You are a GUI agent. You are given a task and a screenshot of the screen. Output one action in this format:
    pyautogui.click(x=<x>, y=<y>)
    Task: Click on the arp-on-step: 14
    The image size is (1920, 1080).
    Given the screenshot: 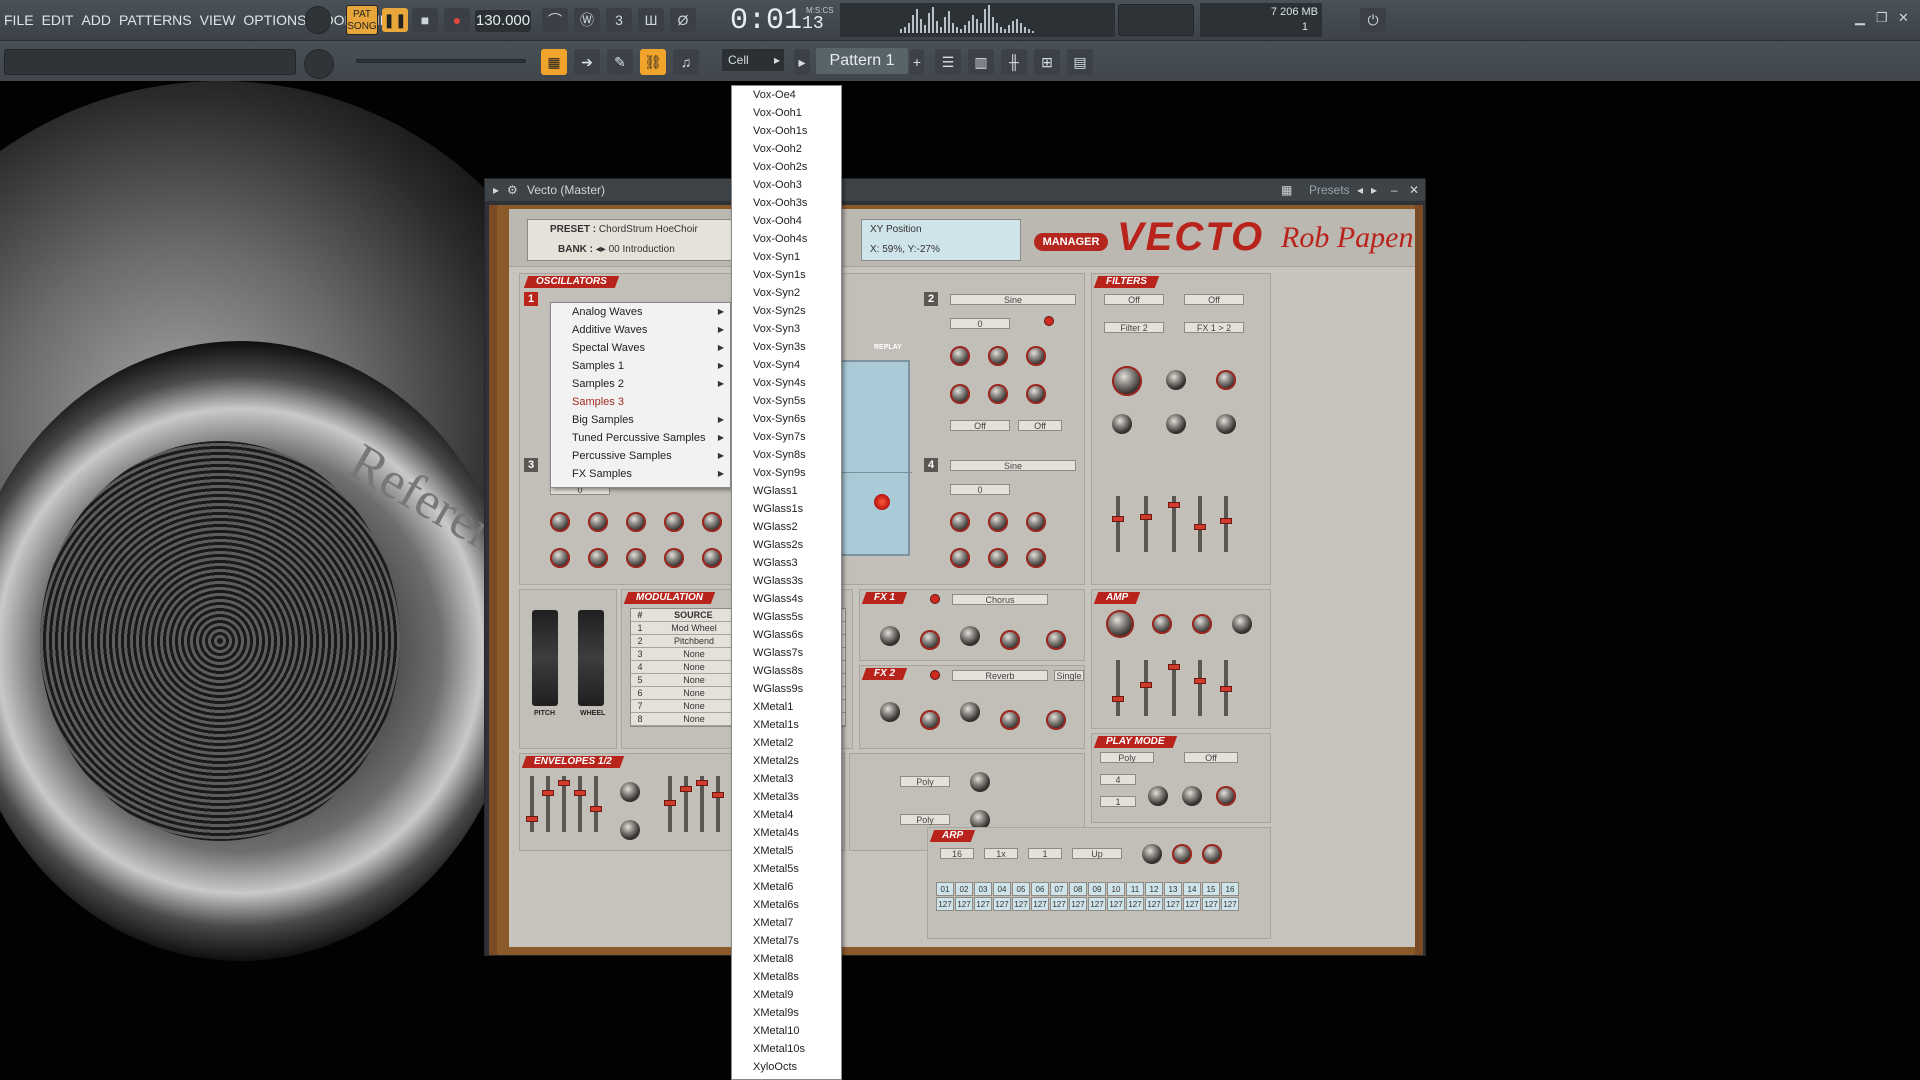 What is the action you would take?
    pyautogui.click(x=1192, y=889)
    